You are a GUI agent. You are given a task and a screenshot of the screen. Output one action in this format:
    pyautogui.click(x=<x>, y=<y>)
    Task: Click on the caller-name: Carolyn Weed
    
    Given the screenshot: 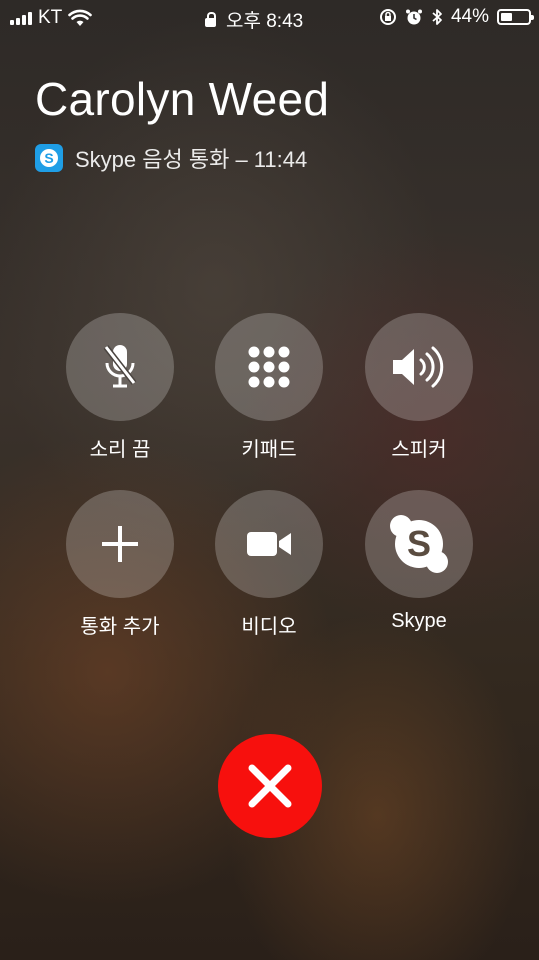 What is the action you would take?
    pyautogui.click(x=182, y=99)
    